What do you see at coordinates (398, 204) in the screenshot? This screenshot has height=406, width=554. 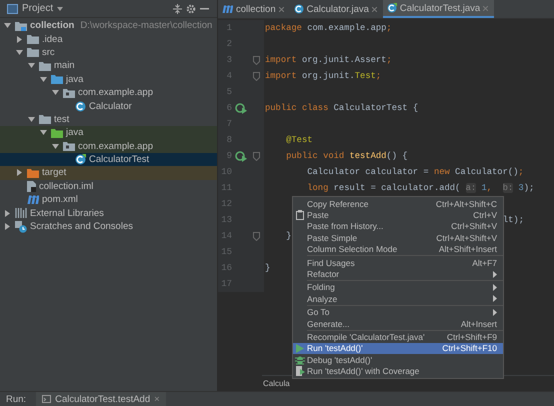 I see `menu-item: Copy Reference Ctrl+Alt+Shift+C` at bounding box center [398, 204].